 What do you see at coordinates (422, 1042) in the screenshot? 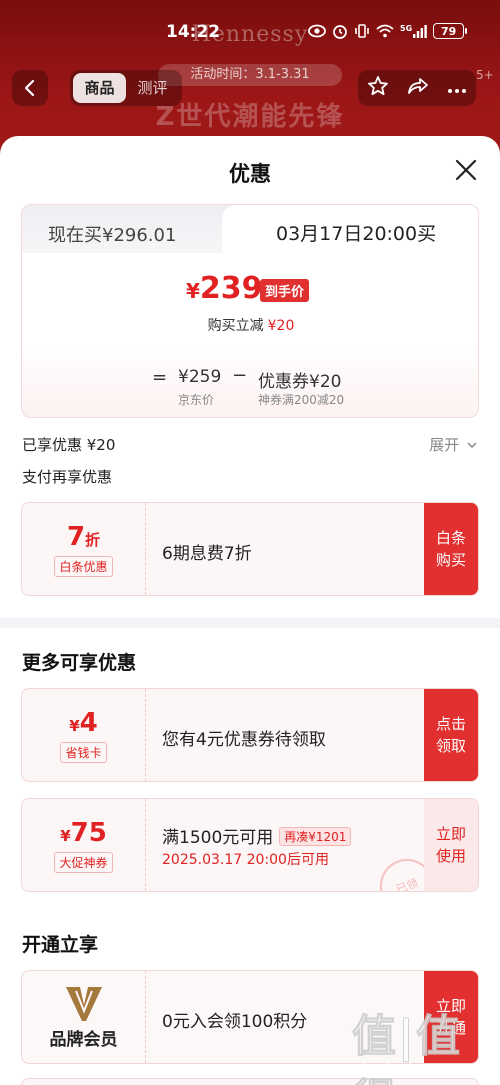
I see `site-watermark: 值|值得 zhizhizhi.com` at bounding box center [422, 1042].